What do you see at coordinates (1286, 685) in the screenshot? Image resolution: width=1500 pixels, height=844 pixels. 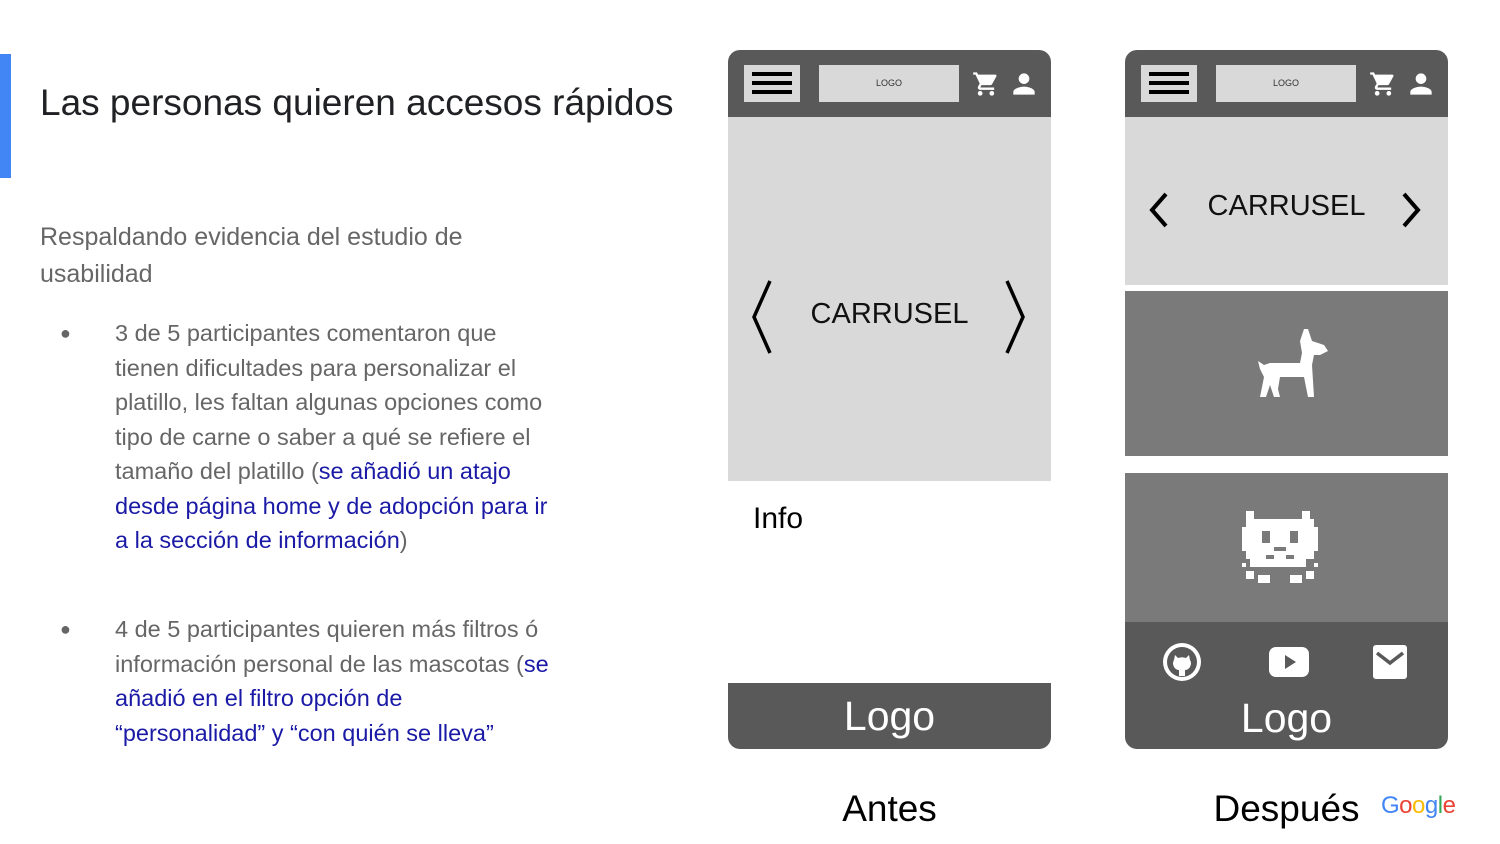 I see `mockup-footer: Logo` at bounding box center [1286, 685].